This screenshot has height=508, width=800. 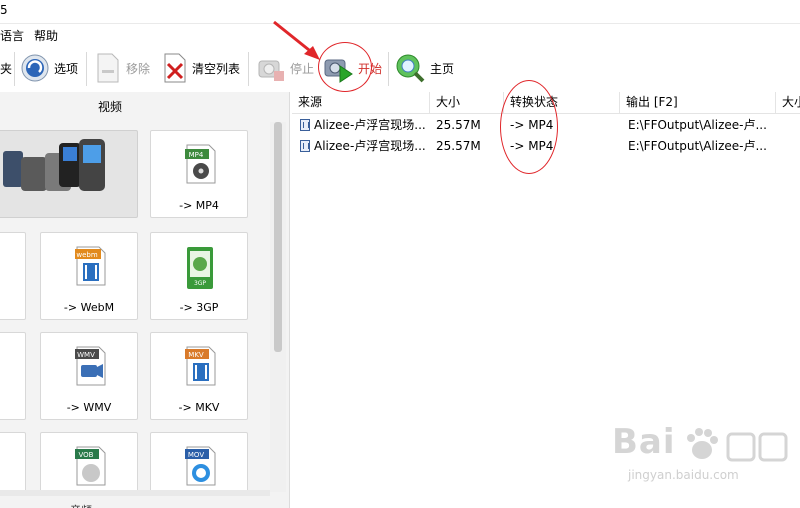 I want to click on wmv-format-icon: WMV, so click(x=90, y=366).